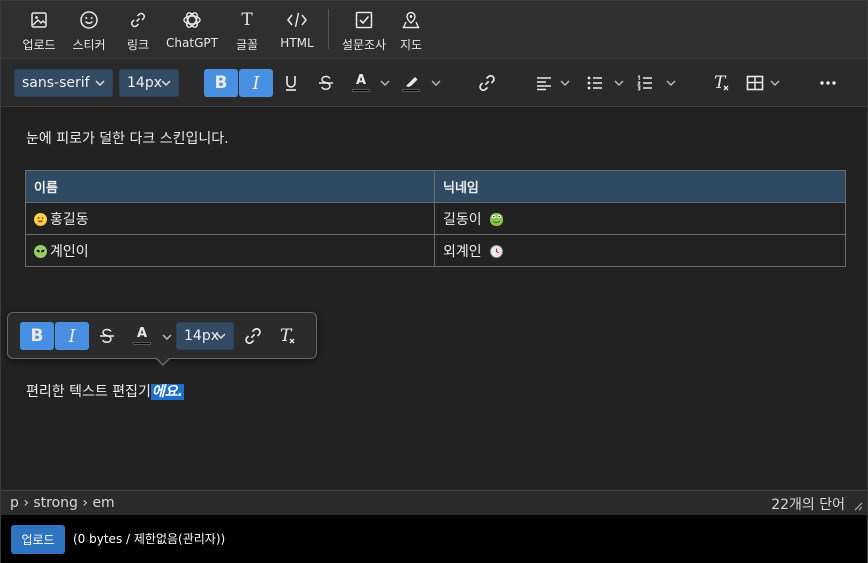 This screenshot has height=563, width=868. What do you see at coordinates (62, 503) in the screenshot?
I see `element-path: p › strong › em` at bounding box center [62, 503].